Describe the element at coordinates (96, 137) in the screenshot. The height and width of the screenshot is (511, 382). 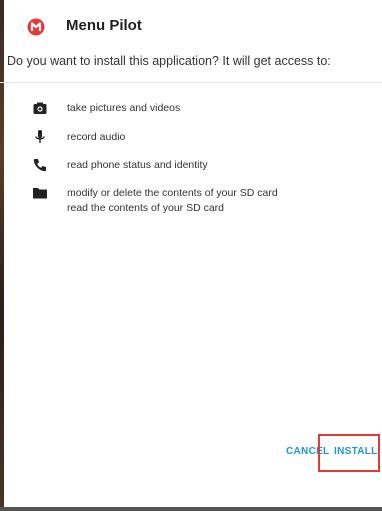
I see `permission-label: record audio` at that location.